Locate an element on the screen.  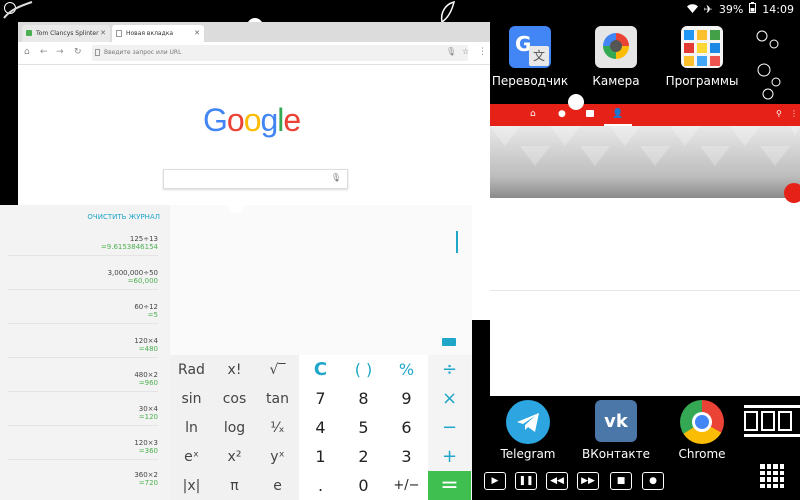
key-tan: tan is located at coordinates (277, 398).